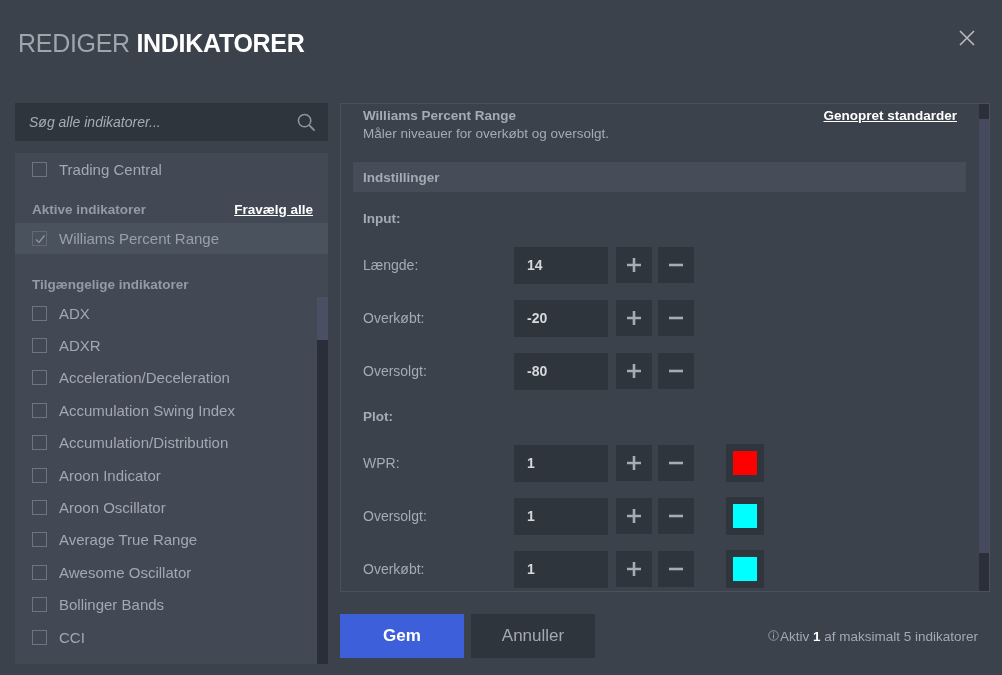  I want to click on number-field: 14, so click(561, 265).